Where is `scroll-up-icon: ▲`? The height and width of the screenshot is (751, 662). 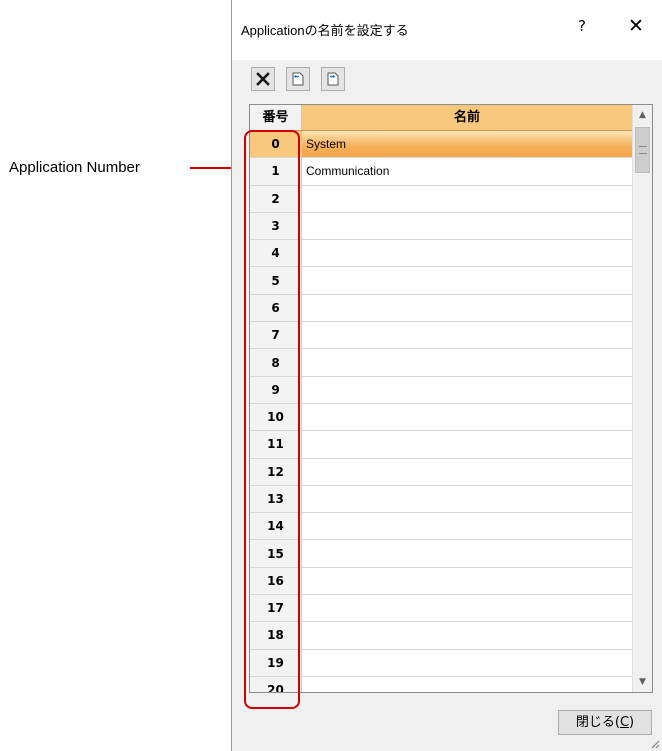 scroll-up-icon: ▲ is located at coordinates (642, 115).